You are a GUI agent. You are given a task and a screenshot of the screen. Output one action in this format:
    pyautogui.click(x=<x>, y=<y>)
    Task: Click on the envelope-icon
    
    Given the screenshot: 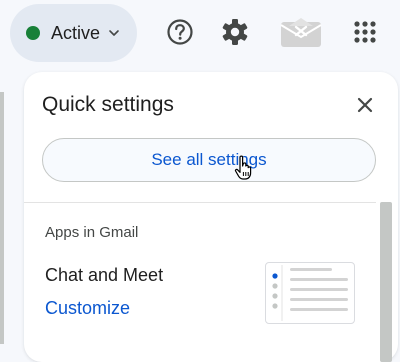 What is the action you would take?
    pyautogui.click(x=301, y=32)
    